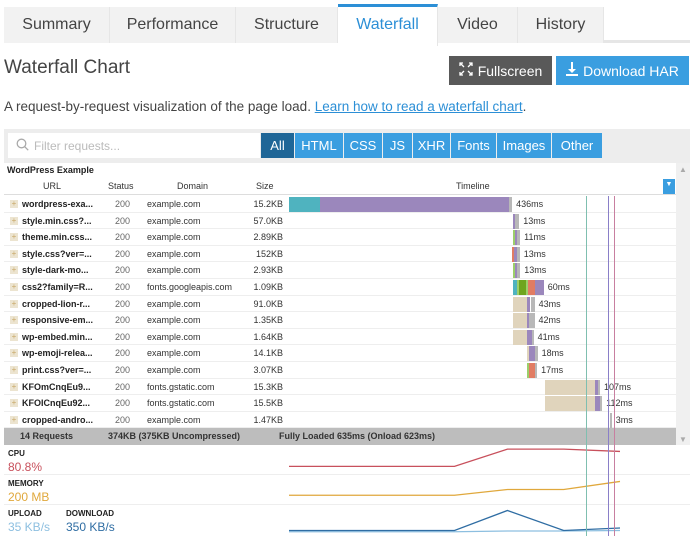  What do you see at coordinates (340, 187) in the screenshot?
I see `waterfall-header: URL Status Domain Size Timeline ▼` at bounding box center [340, 187].